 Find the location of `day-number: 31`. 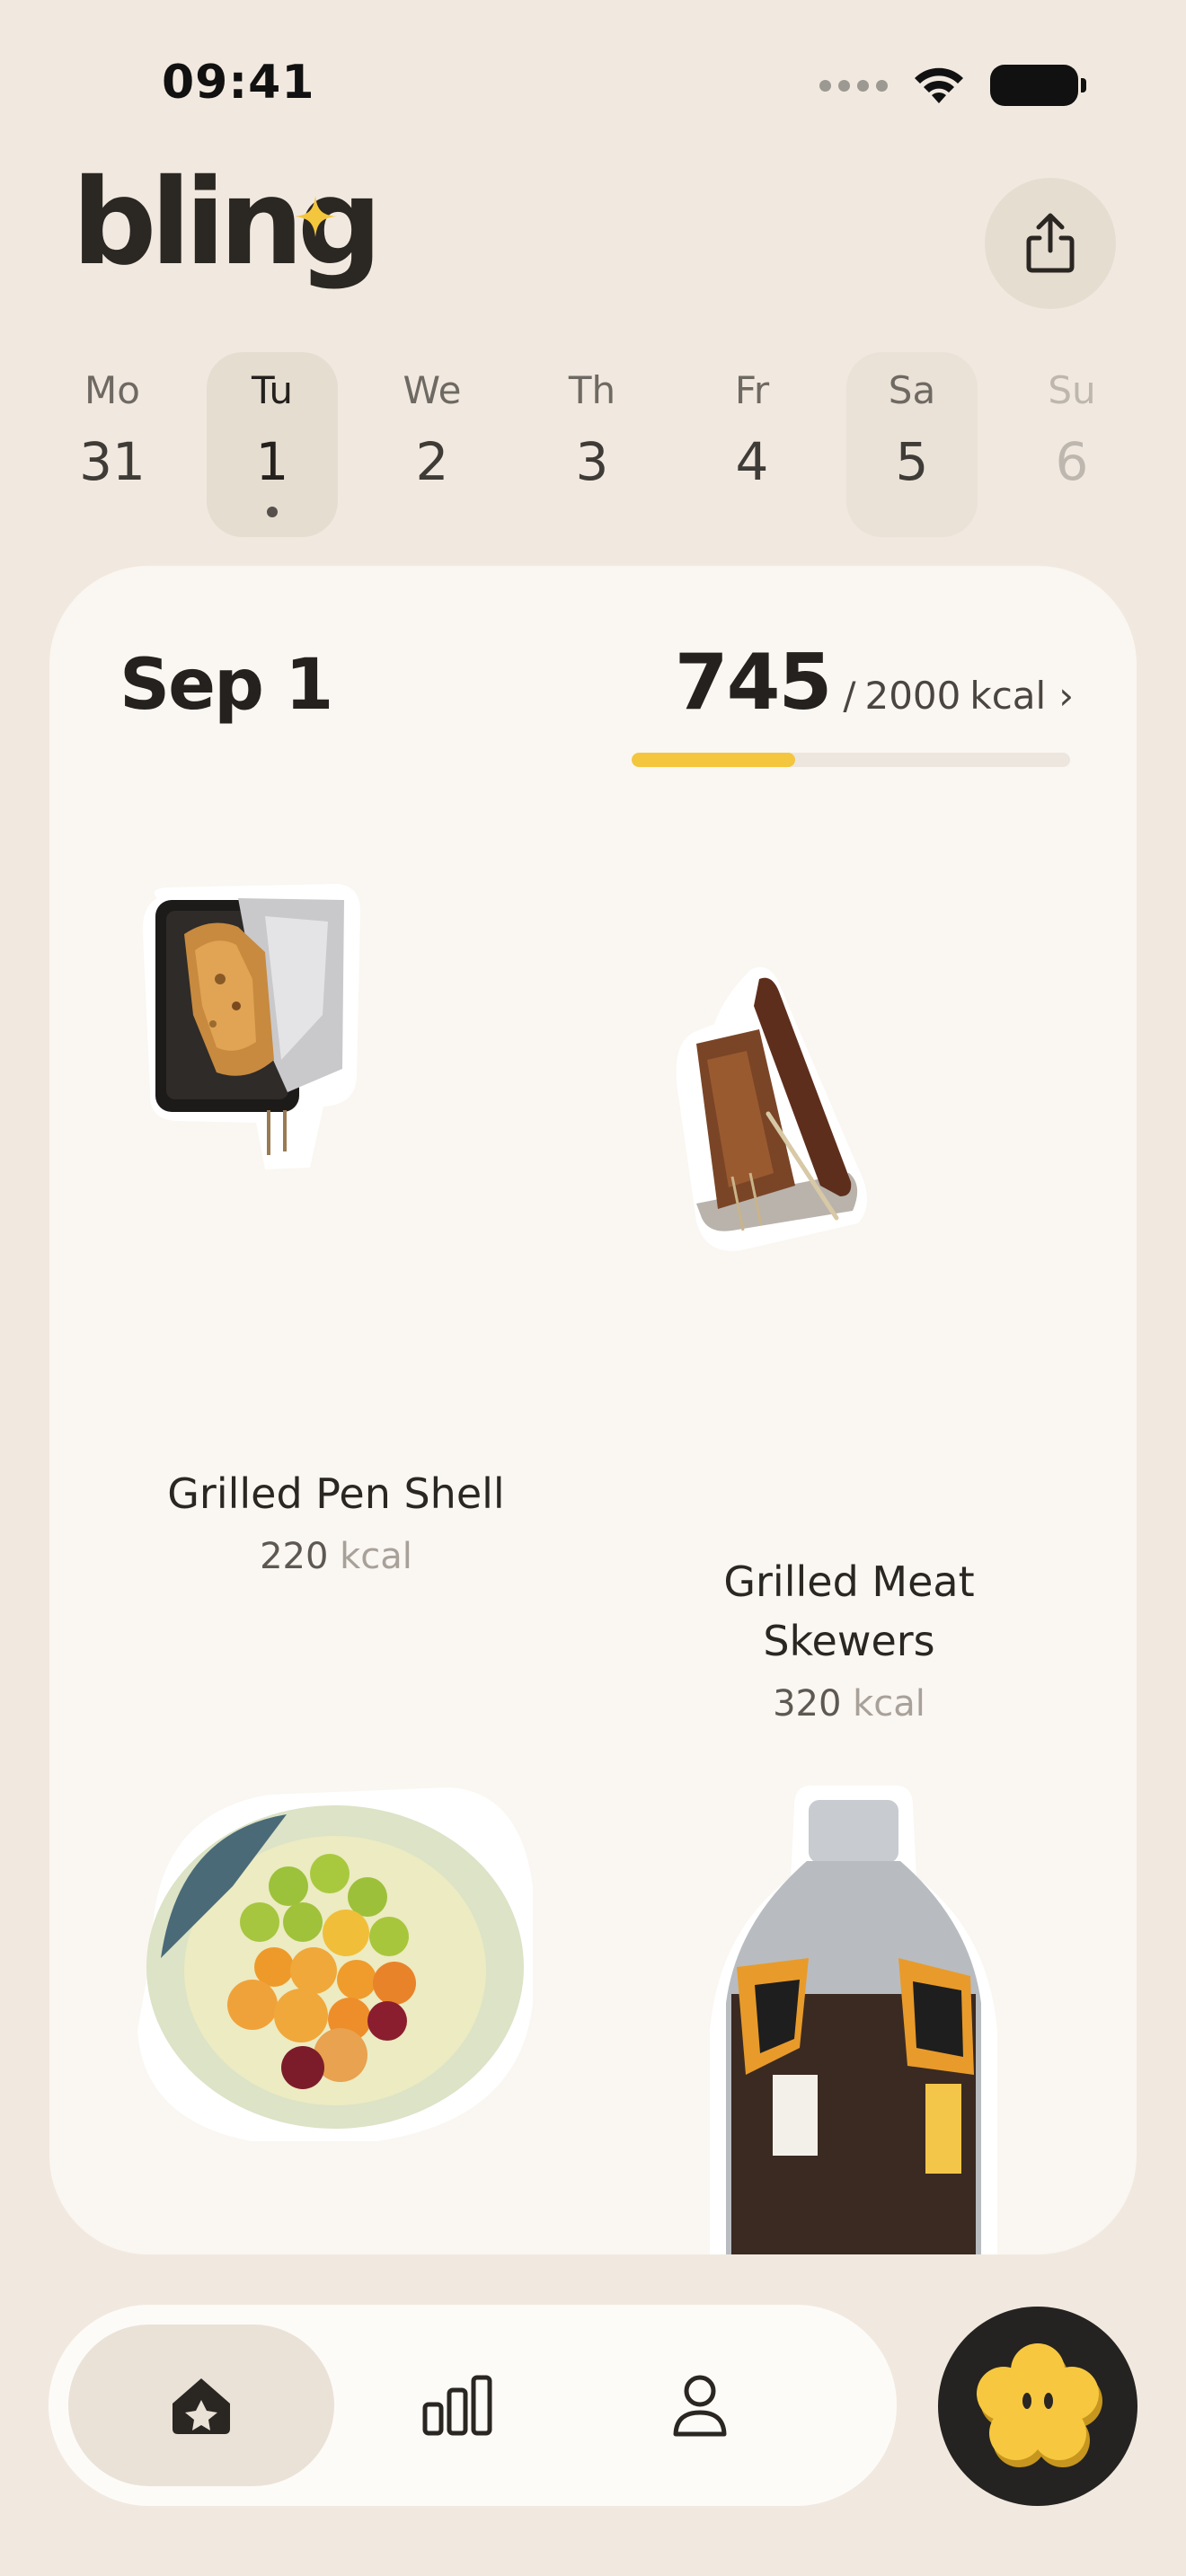

day-number: 31 is located at coordinates (112, 461).